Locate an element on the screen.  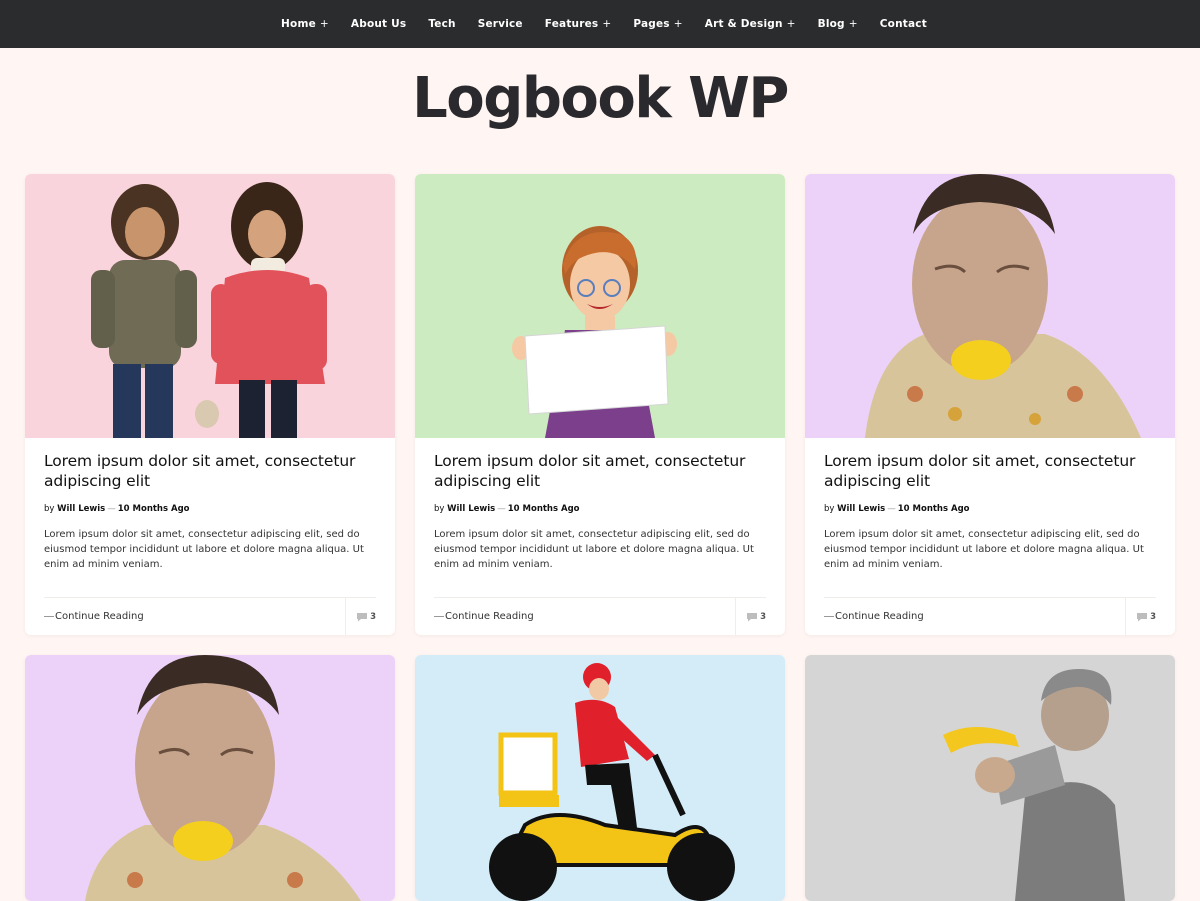
nav-item-label: Pages is located at coordinates (651, 24).